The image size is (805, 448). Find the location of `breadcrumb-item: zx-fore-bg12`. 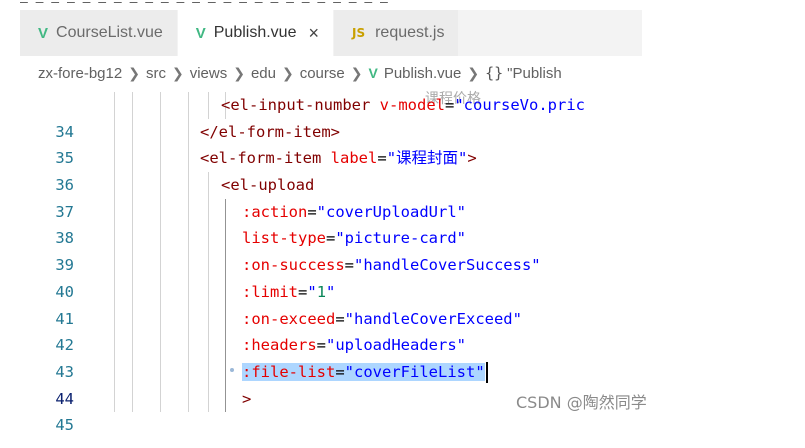

breadcrumb-item: zx-fore-bg12 is located at coordinates (80, 73).